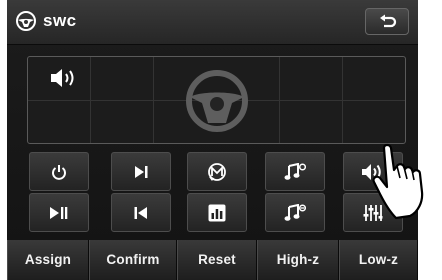  I want to click on music-previous-button, so click(295, 212).